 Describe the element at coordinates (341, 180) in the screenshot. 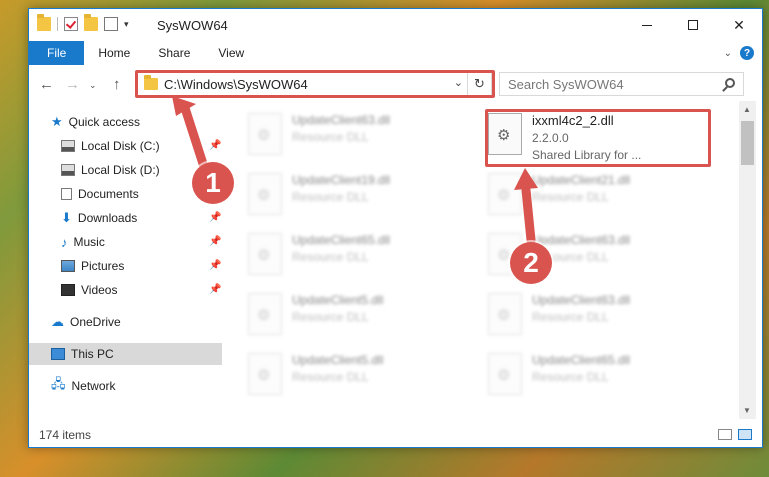

I see `file-name: UpdateClient19.dll` at that location.